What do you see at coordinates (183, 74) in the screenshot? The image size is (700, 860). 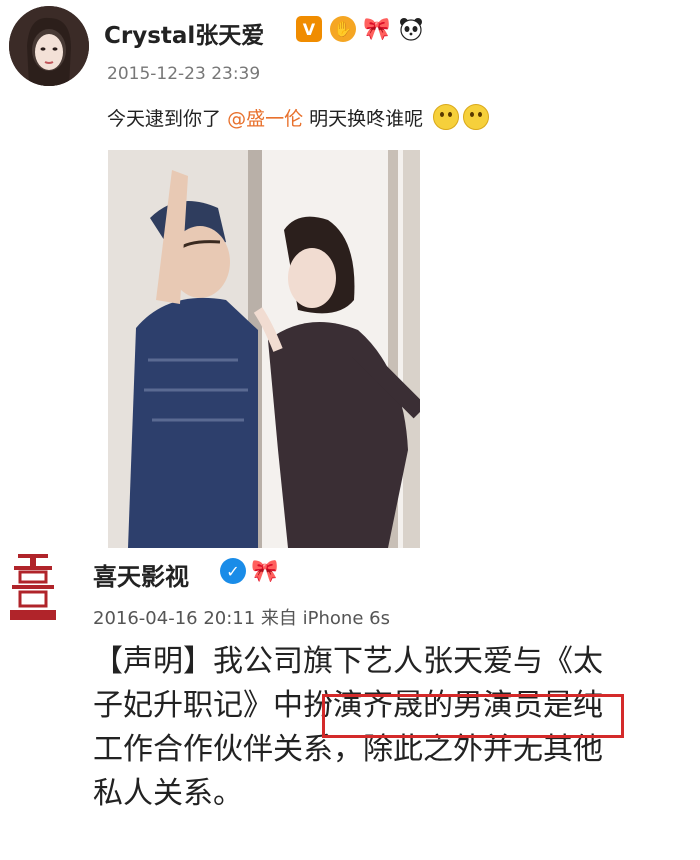 I see `post-timestamp: 2015-12-23 23:39` at bounding box center [183, 74].